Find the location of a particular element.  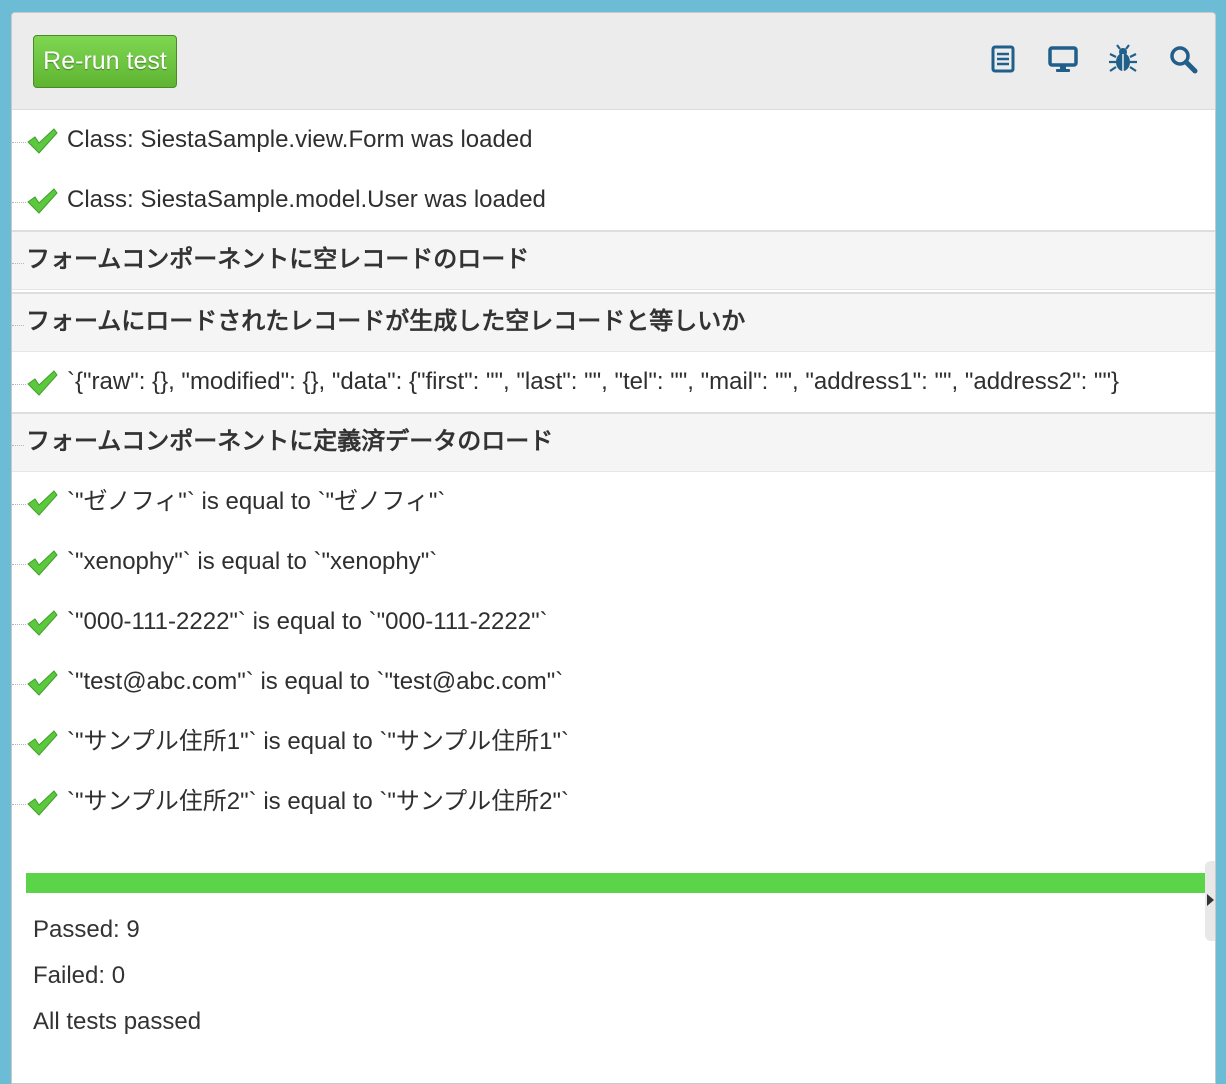

rerun-test-button: Re-run test is located at coordinates (105, 61).